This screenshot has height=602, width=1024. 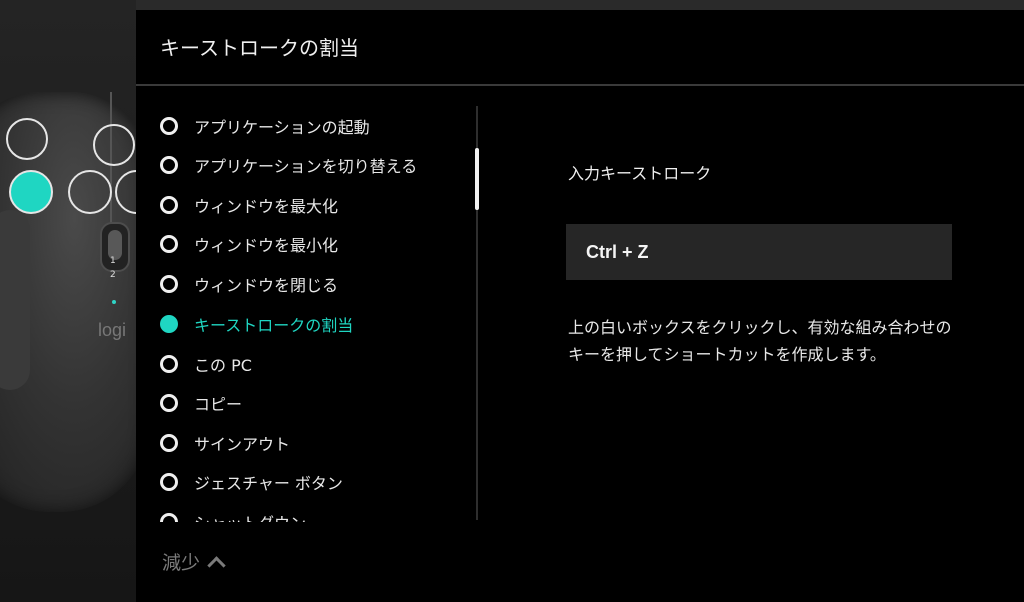 I want to click on action-item-label: アプリケーションの起動, so click(x=282, y=127).